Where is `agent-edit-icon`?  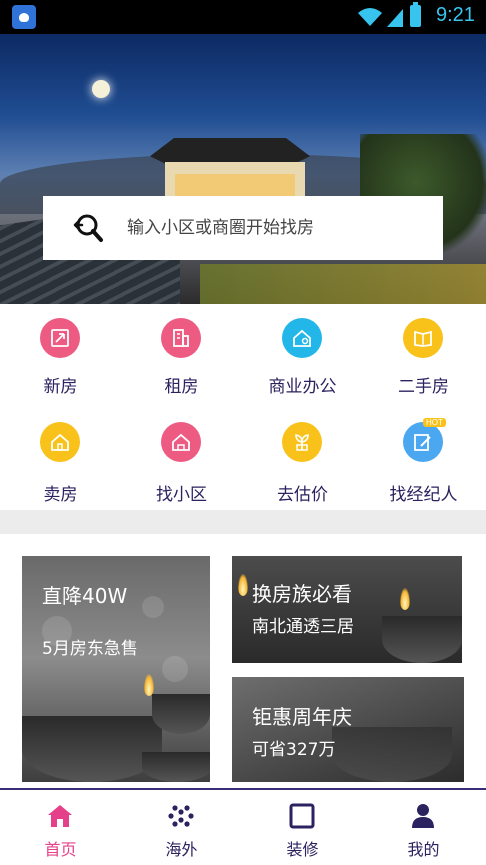 agent-edit-icon is located at coordinates (423, 442).